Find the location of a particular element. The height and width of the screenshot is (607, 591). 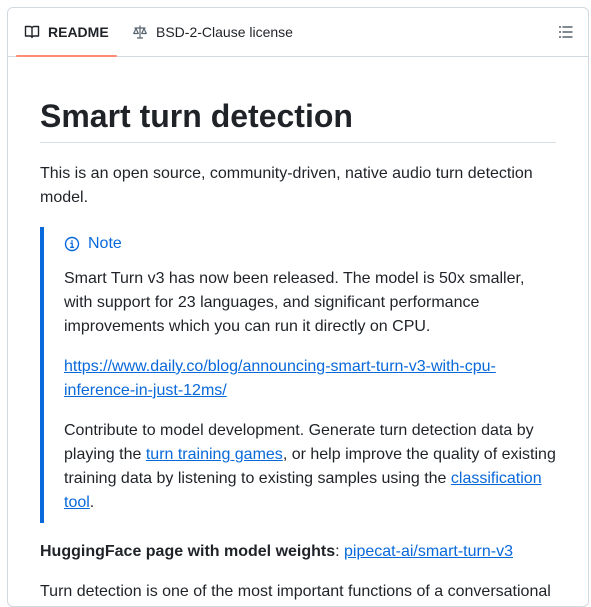

contribute-text-c: . is located at coordinates (92, 502).